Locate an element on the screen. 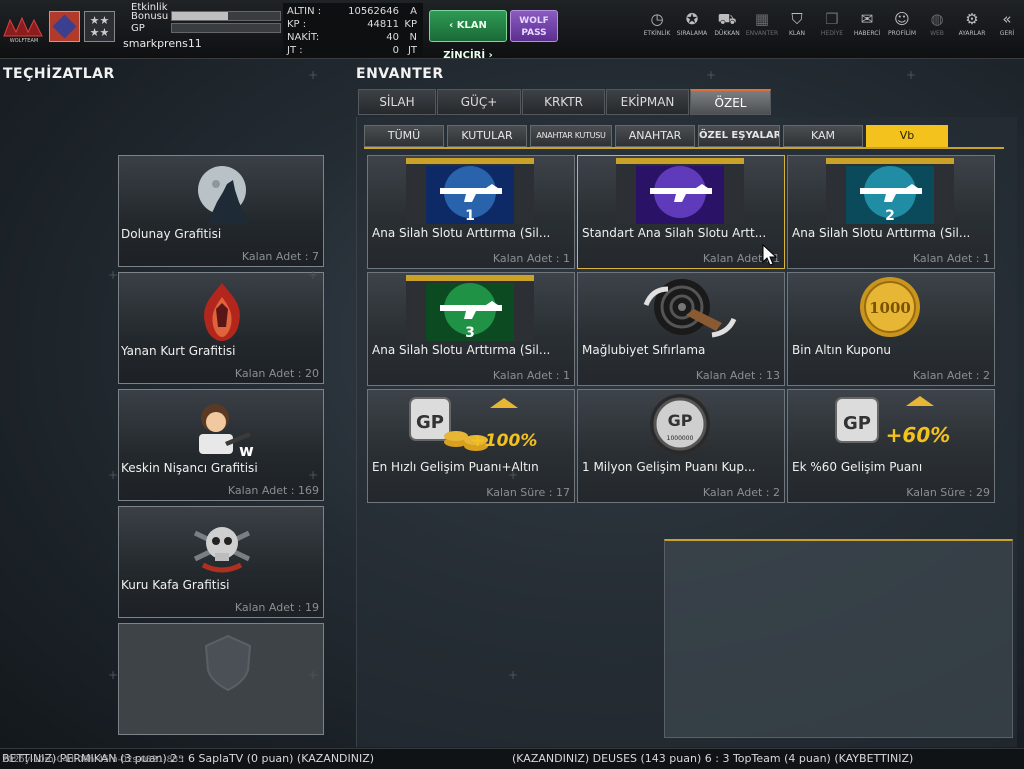 The height and width of the screenshot is (769, 1024). gold-coupon-icon: 1000 is located at coordinates (890, 307).